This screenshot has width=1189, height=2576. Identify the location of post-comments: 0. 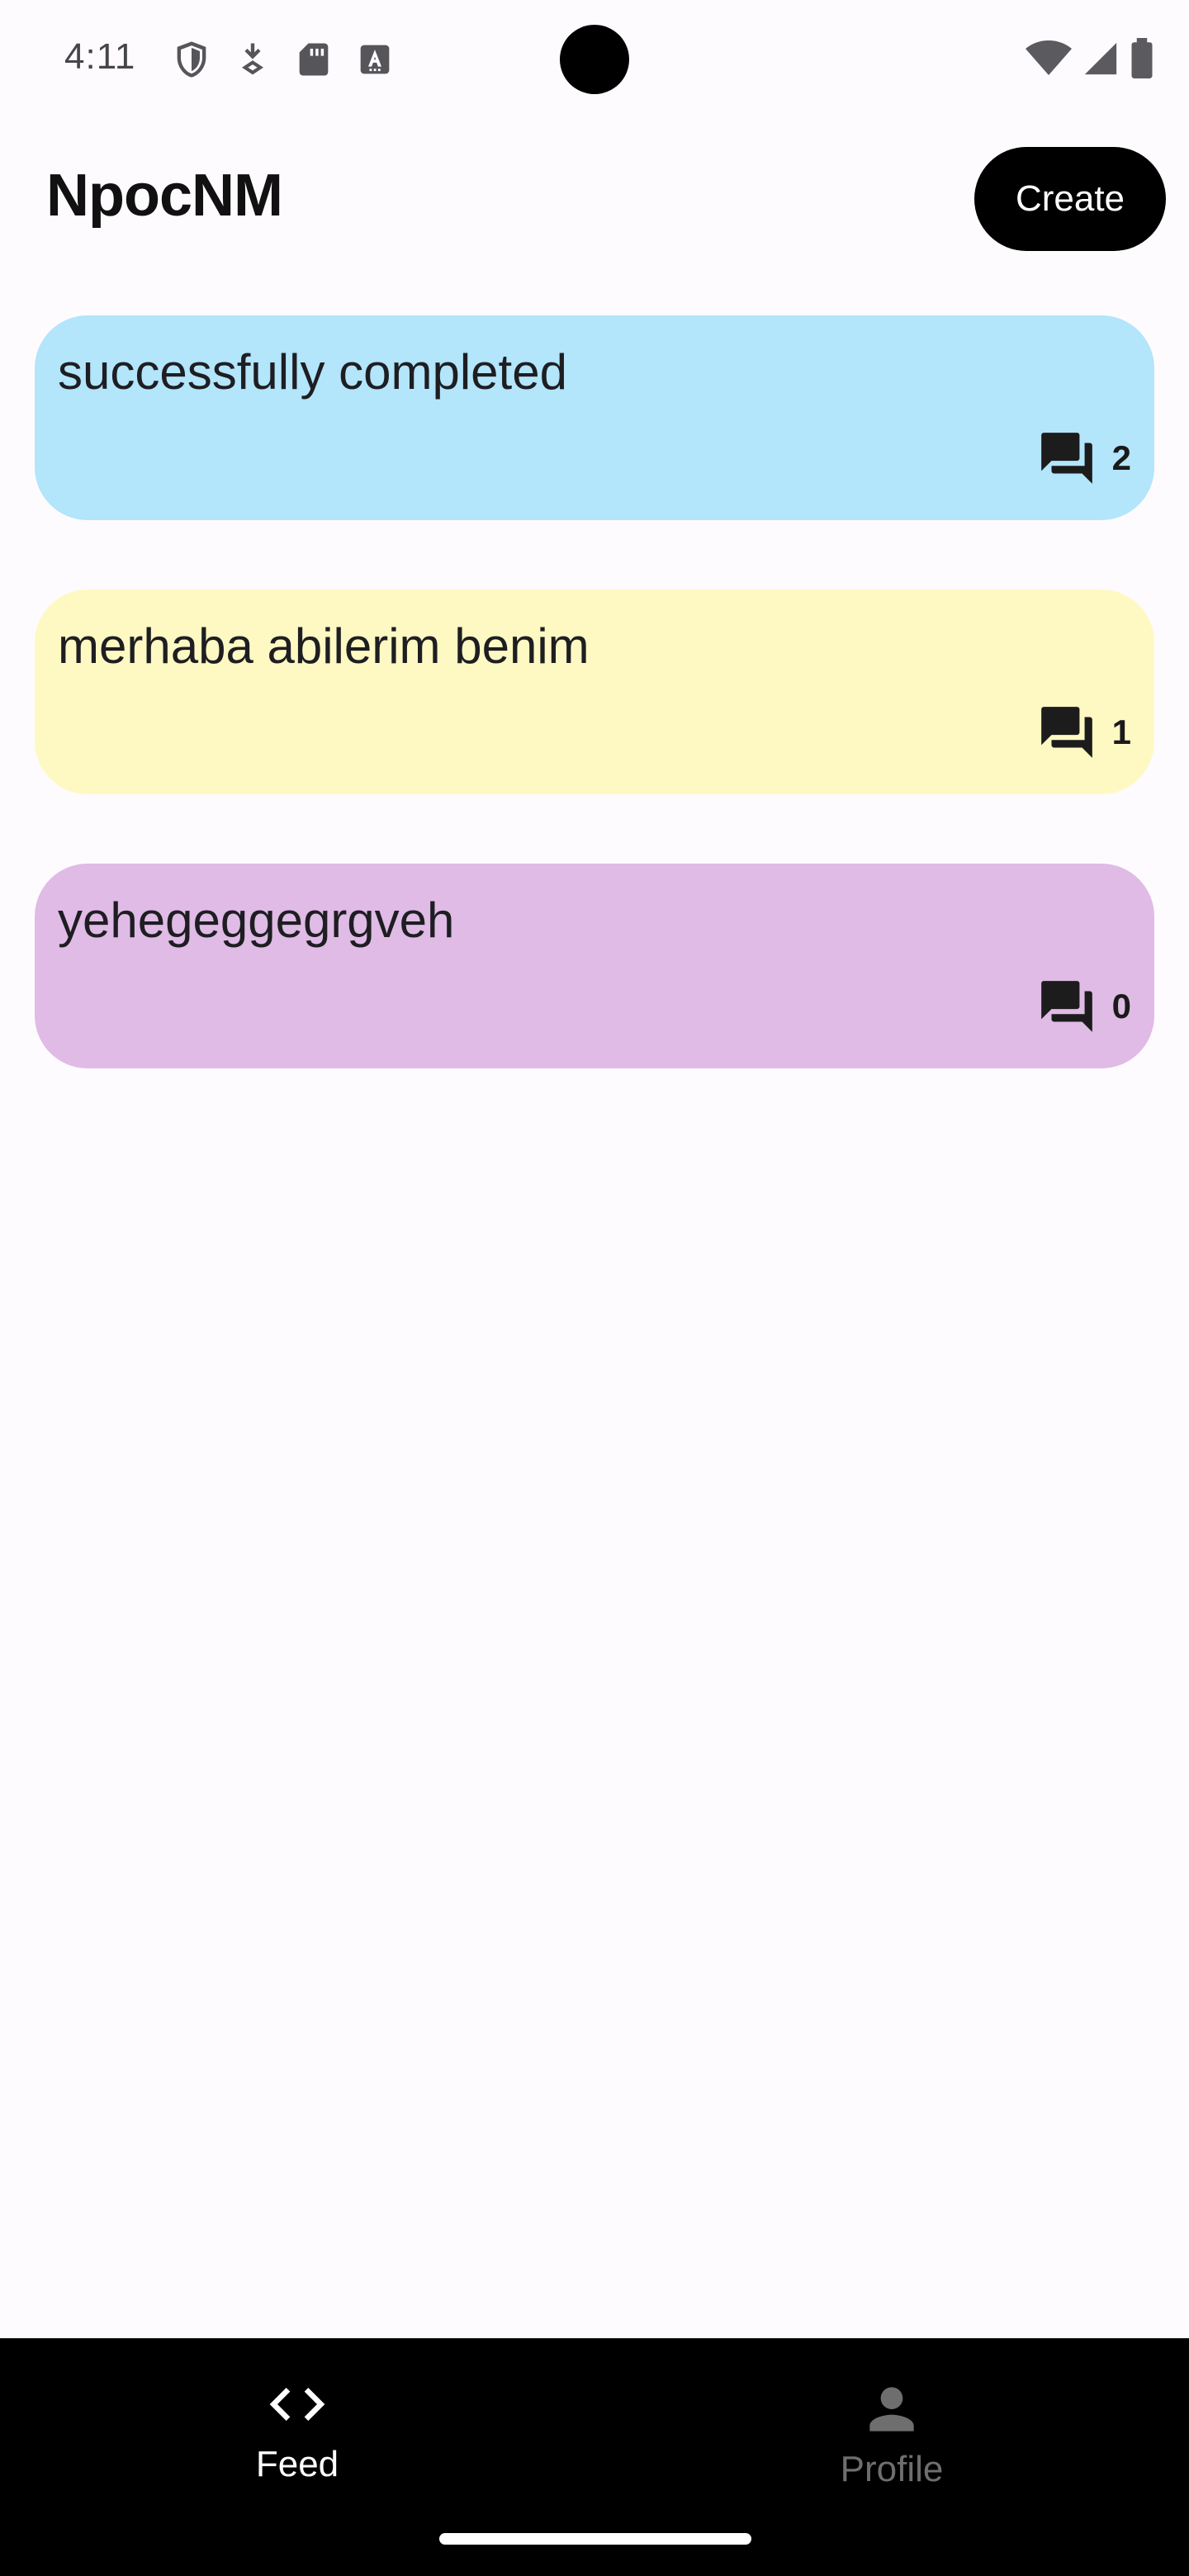
(1083, 1006).